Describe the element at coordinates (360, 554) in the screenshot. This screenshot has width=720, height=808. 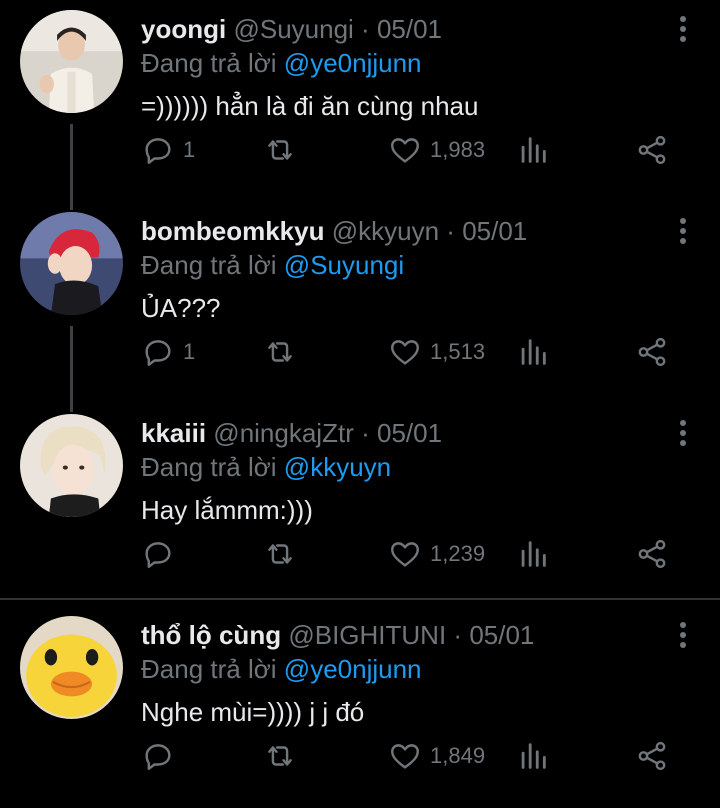
I see `action-bar: 1,239` at that location.